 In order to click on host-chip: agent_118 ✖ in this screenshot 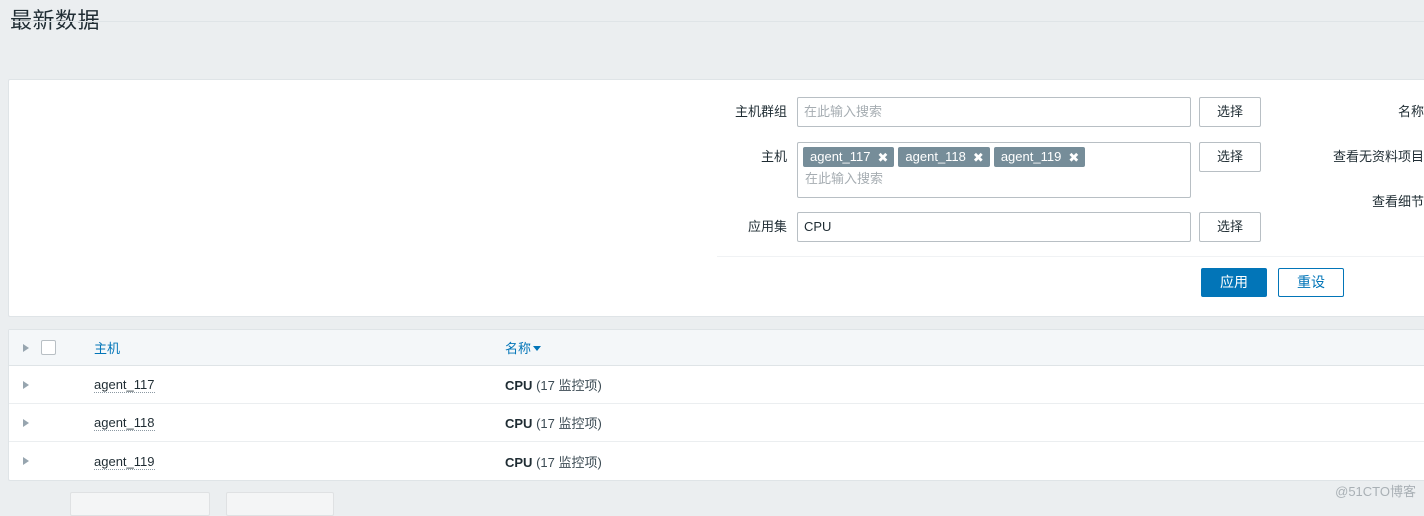, I will do `click(944, 157)`.